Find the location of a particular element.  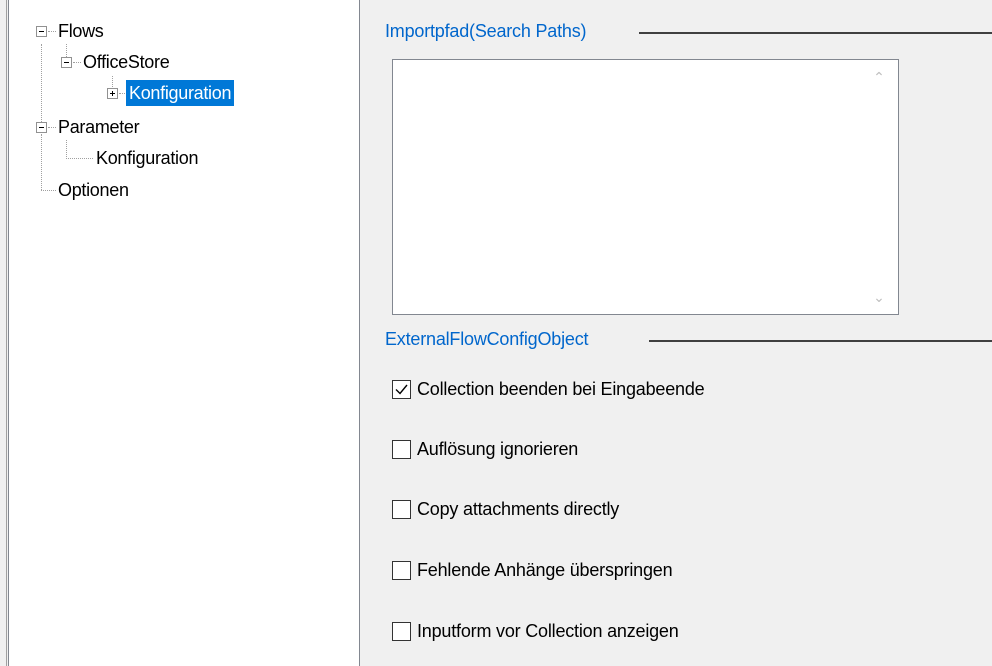

tree-item-flows: Flows is located at coordinates (81, 31).